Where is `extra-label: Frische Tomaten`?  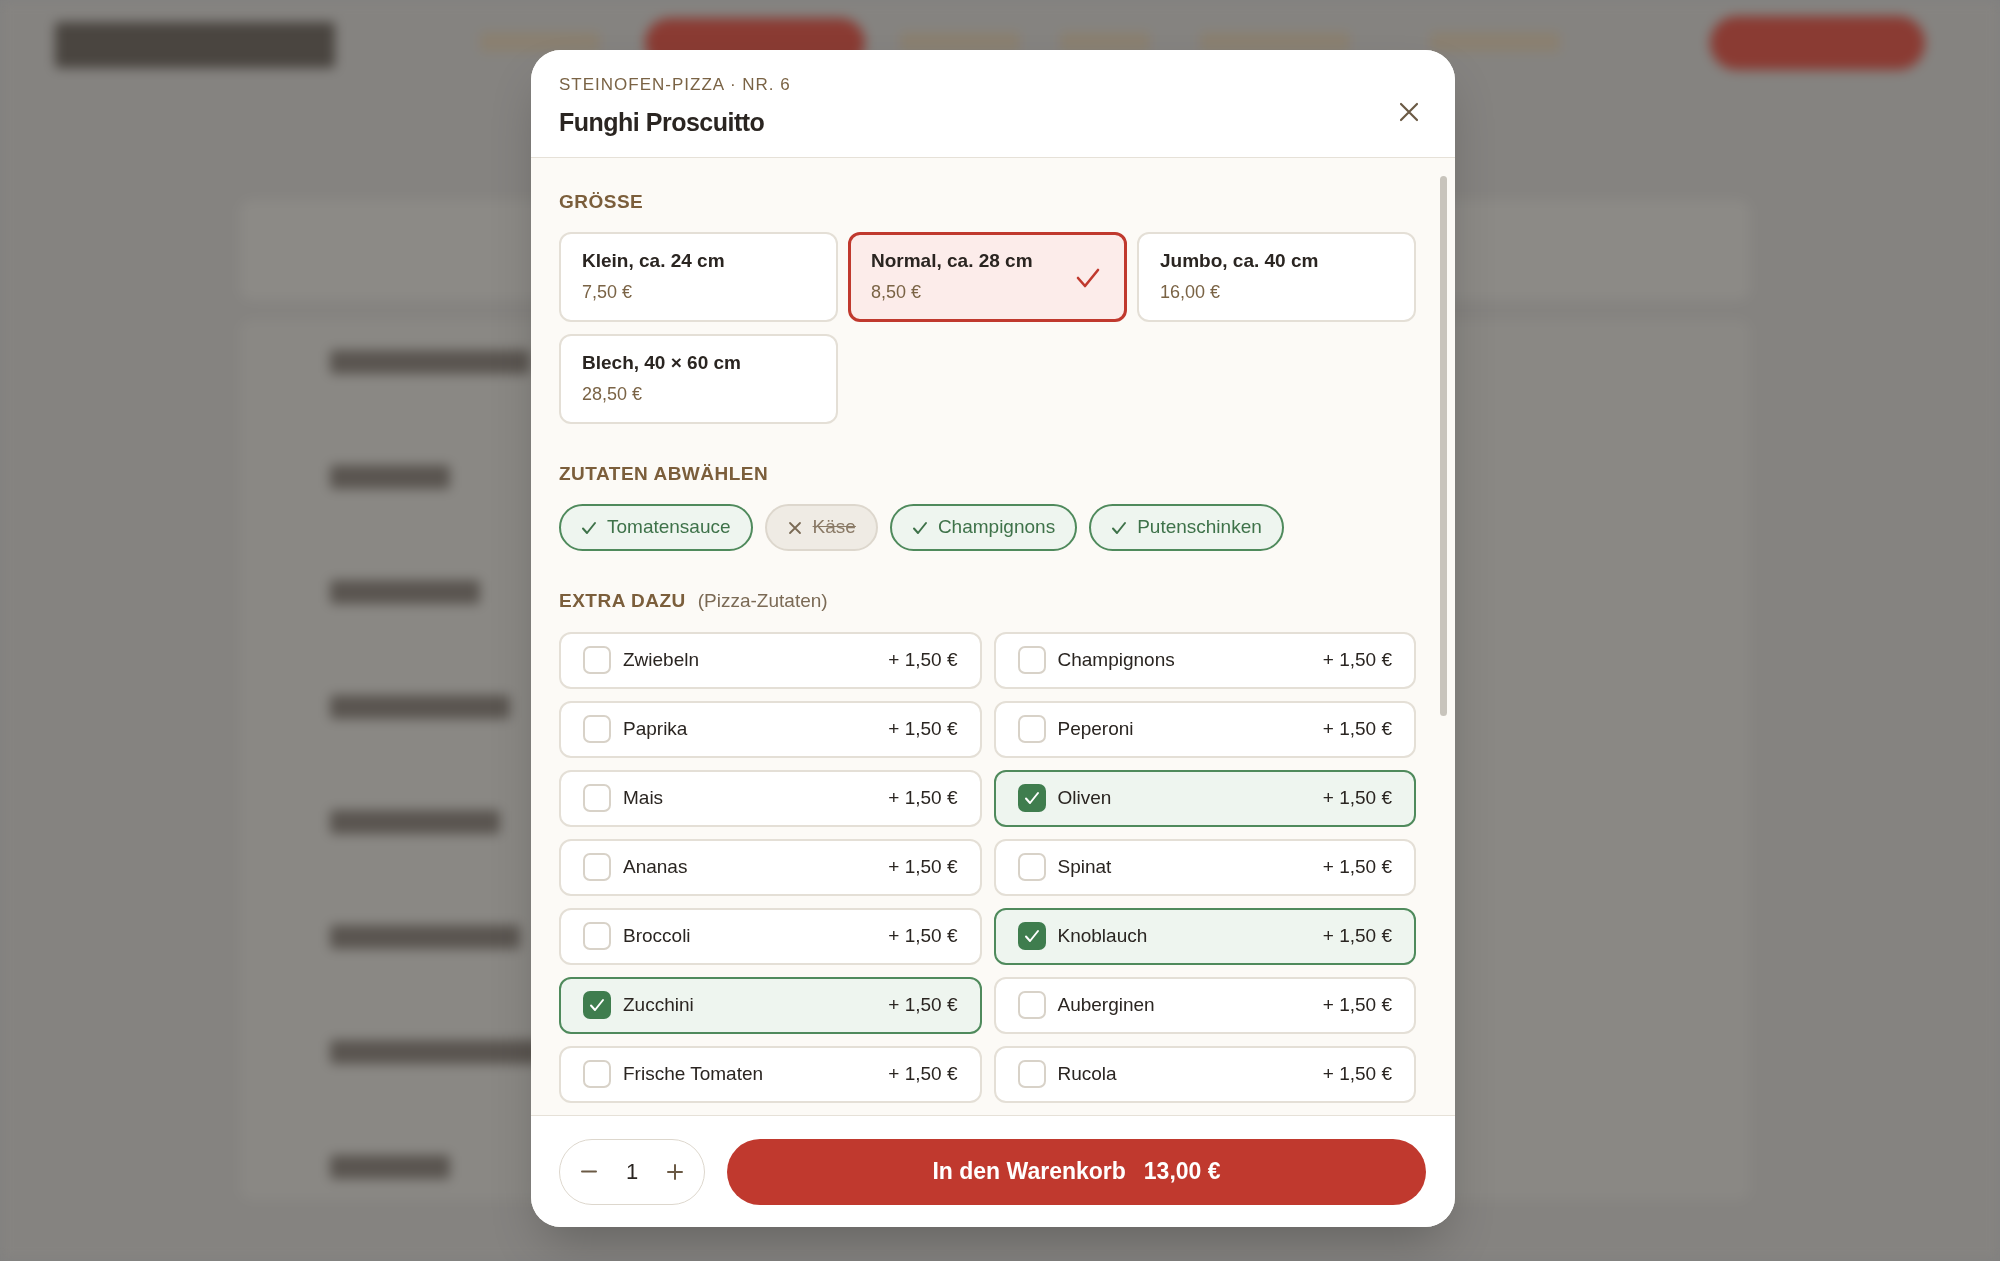 extra-label: Frische Tomaten is located at coordinates (694, 1073).